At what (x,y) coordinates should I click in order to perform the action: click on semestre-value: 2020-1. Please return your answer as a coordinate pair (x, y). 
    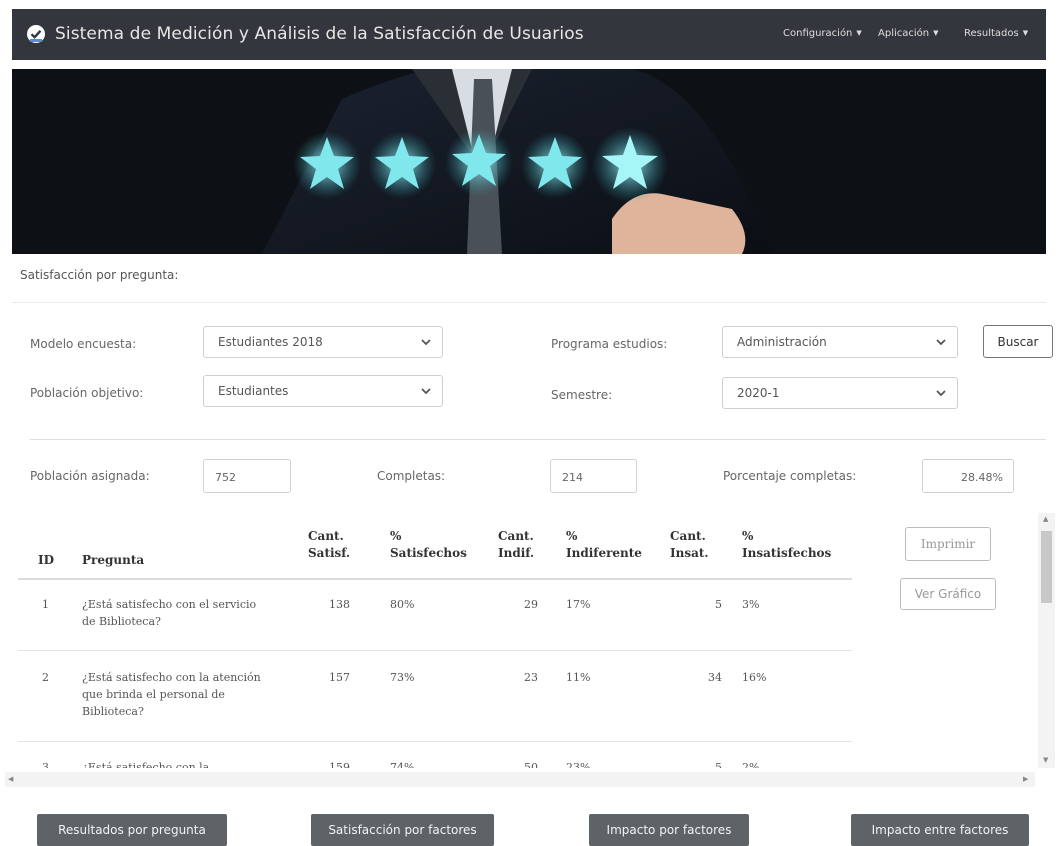
    Looking at the image, I should click on (758, 393).